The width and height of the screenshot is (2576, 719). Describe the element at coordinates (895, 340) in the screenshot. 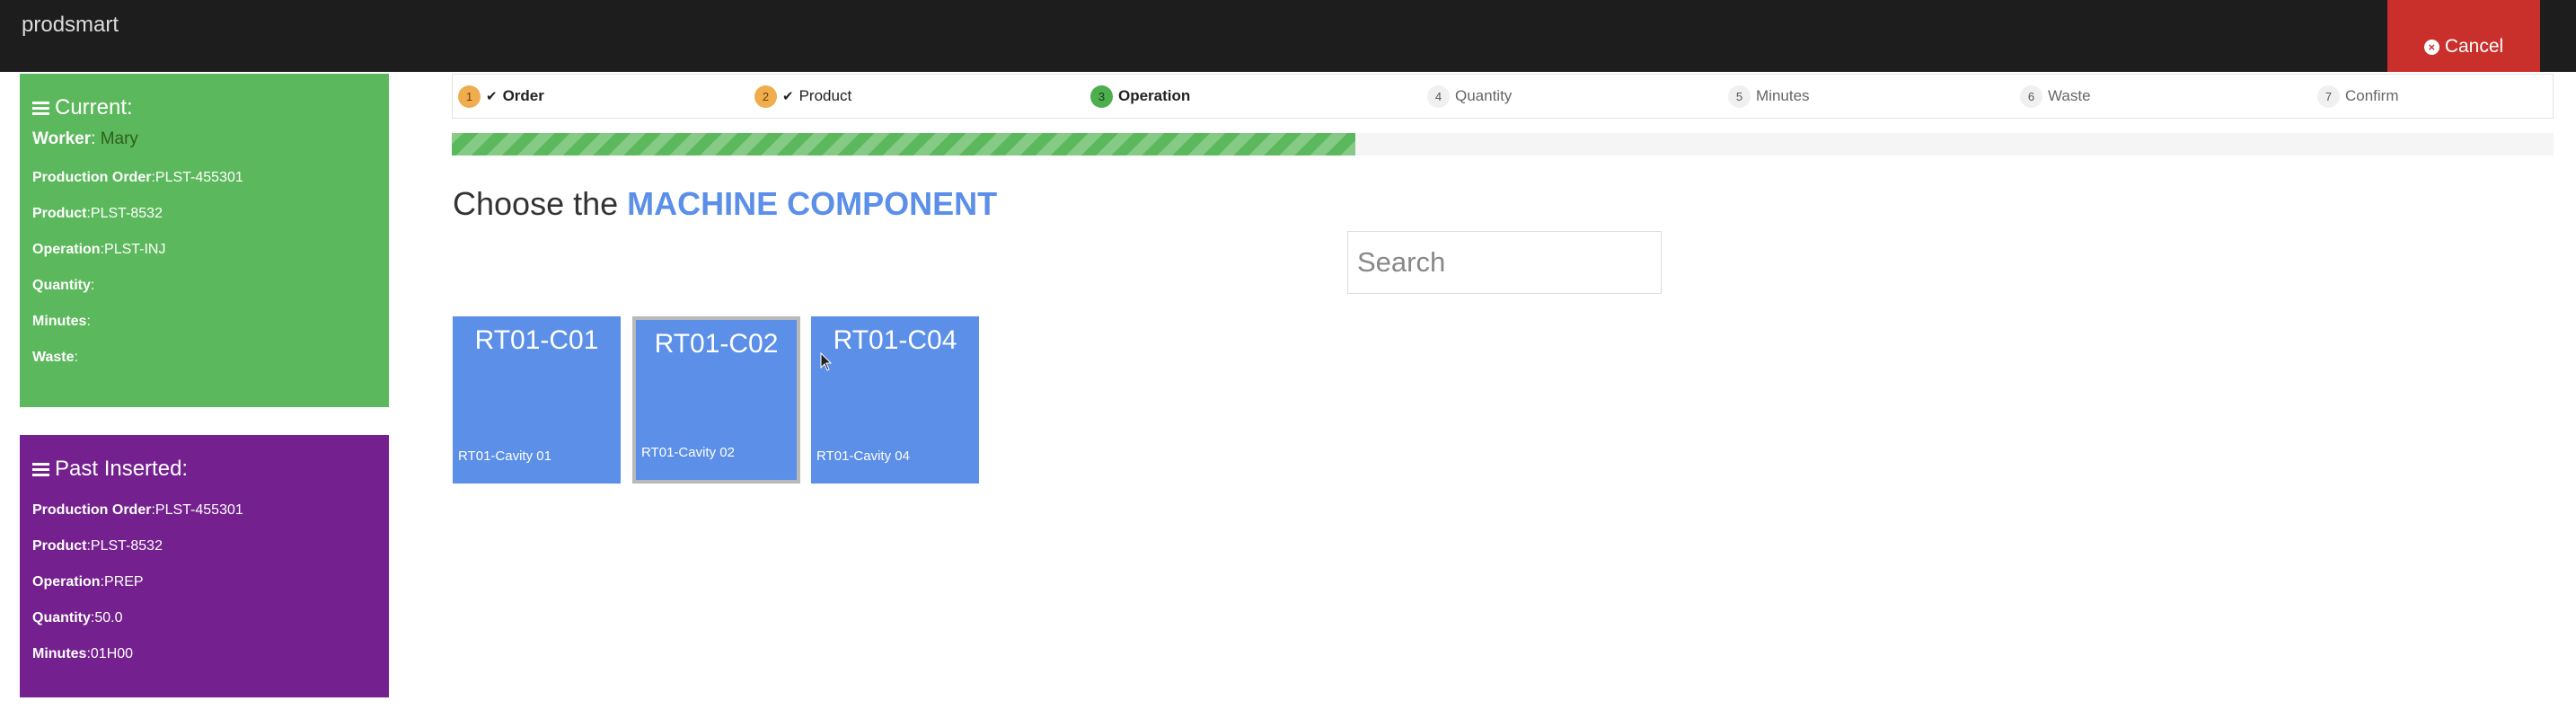

I see `component-code: RT01-C04` at that location.